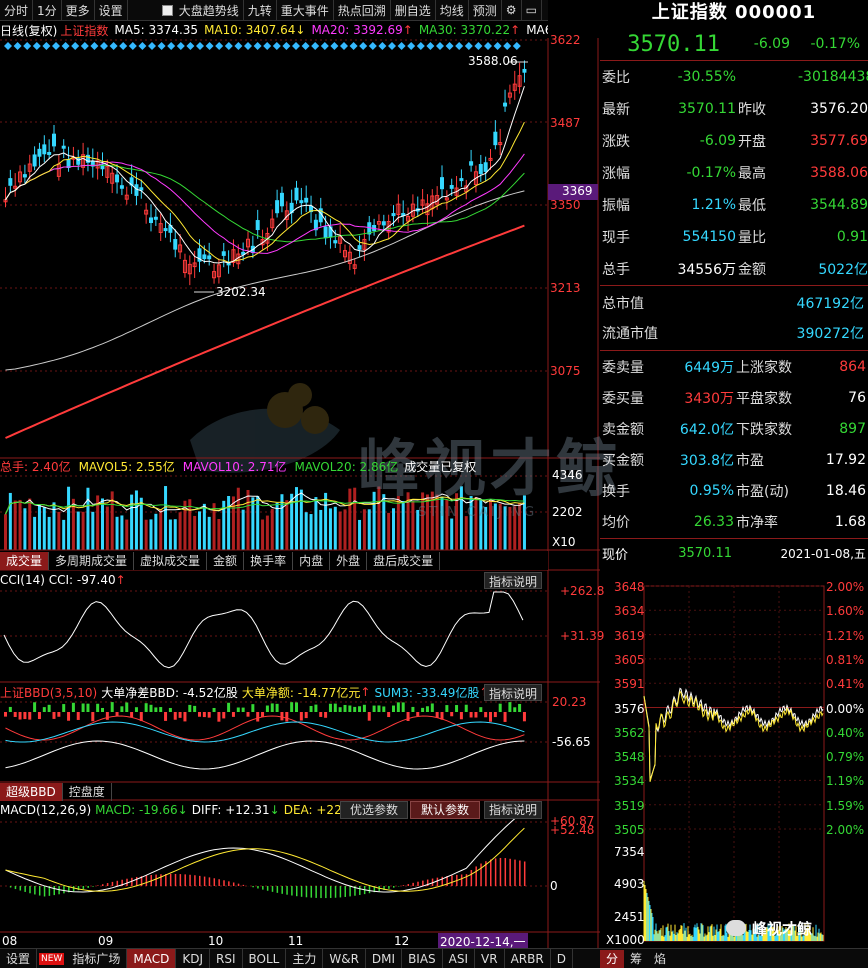 The image size is (868, 968). What do you see at coordinates (260, 10) in the screenshot?
I see `tool-nine-turn: 九转` at bounding box center [260, 10].